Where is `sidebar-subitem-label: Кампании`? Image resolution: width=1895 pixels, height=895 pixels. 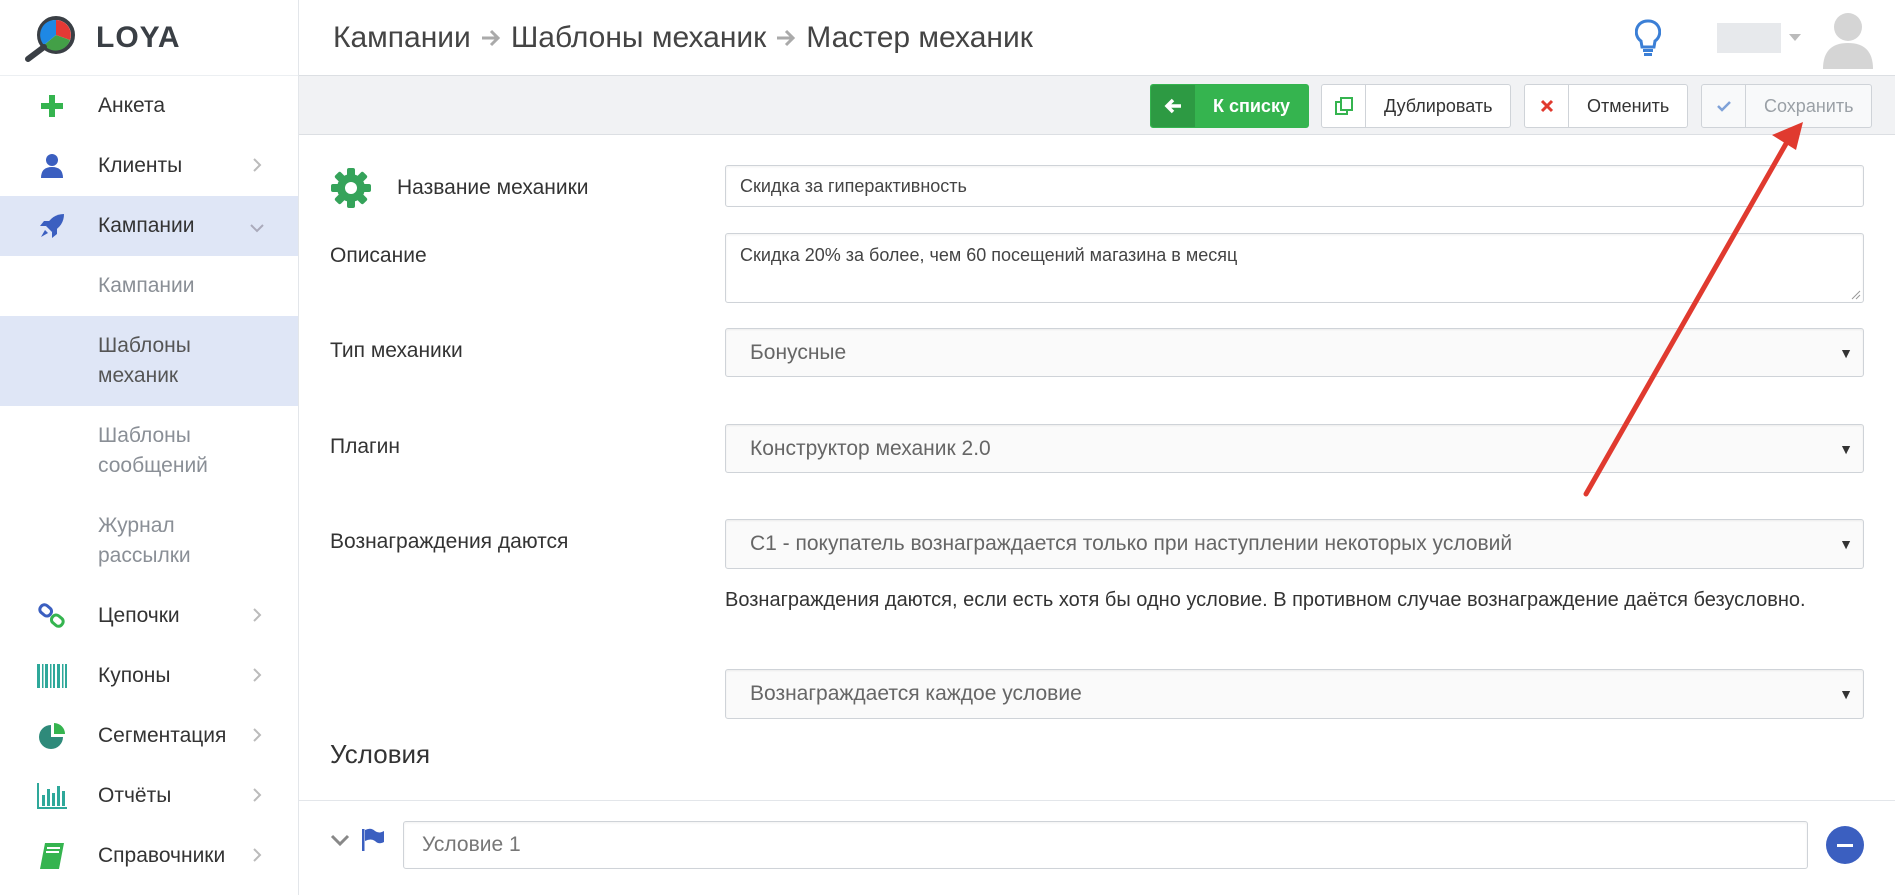
sidebar-subitem-label: Кампании is located at coordinates (146, 285).